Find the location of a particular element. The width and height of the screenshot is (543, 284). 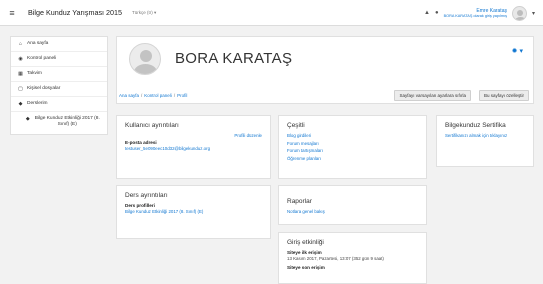

chat-icon: ● is located at coordinates (437, 13).